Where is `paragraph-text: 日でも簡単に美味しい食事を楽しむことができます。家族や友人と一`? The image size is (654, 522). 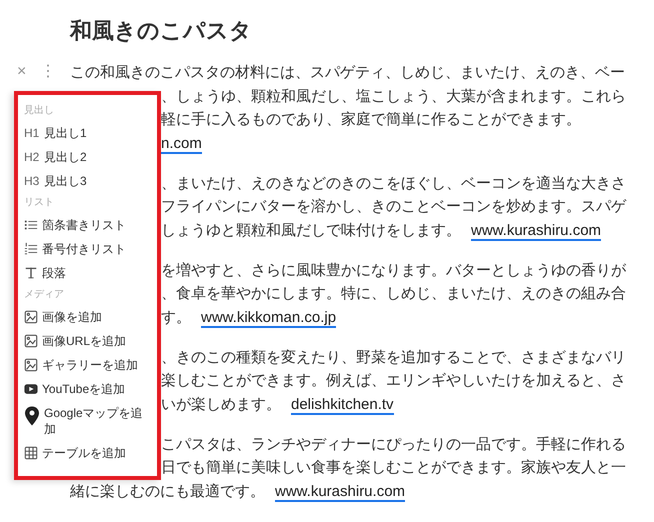
paragraph-text: 日でも簡単に美味しい食事を楽しむことができます。家族や友人と一 is located at coordinates (393, 467).